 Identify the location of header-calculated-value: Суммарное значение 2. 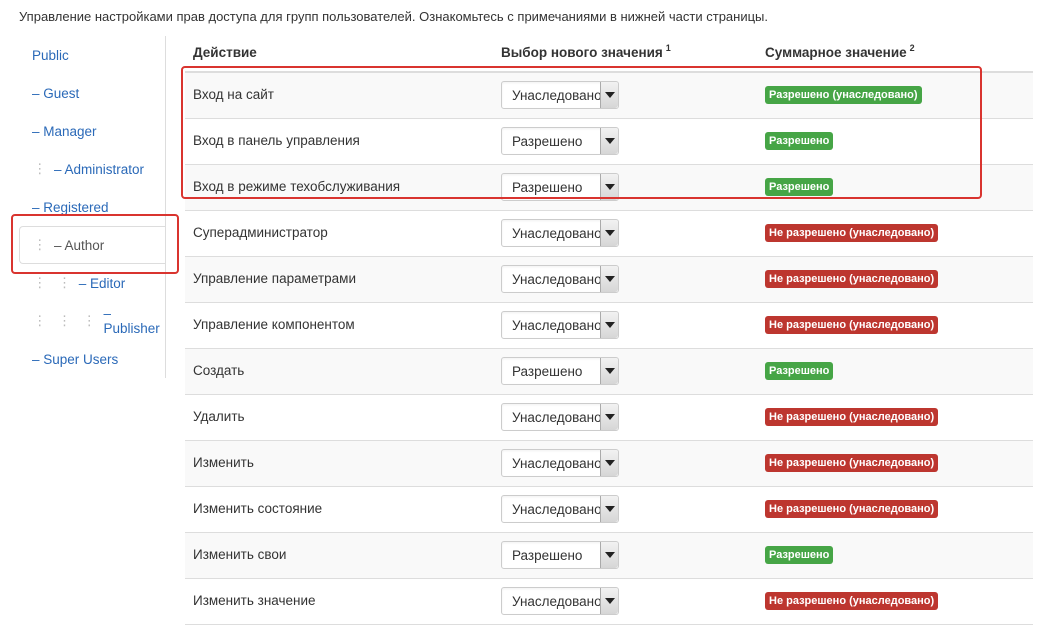
(840, 51).